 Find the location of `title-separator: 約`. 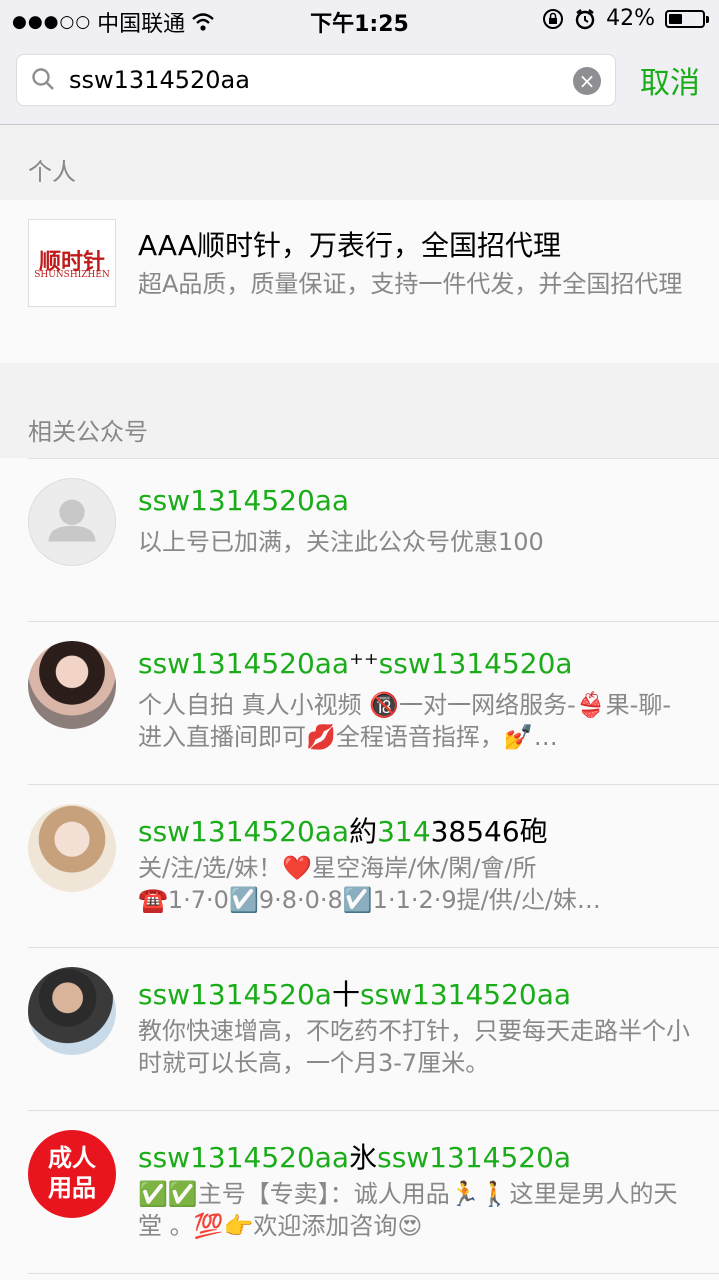

title-separator: 約 is located at coordinates (363, 831).